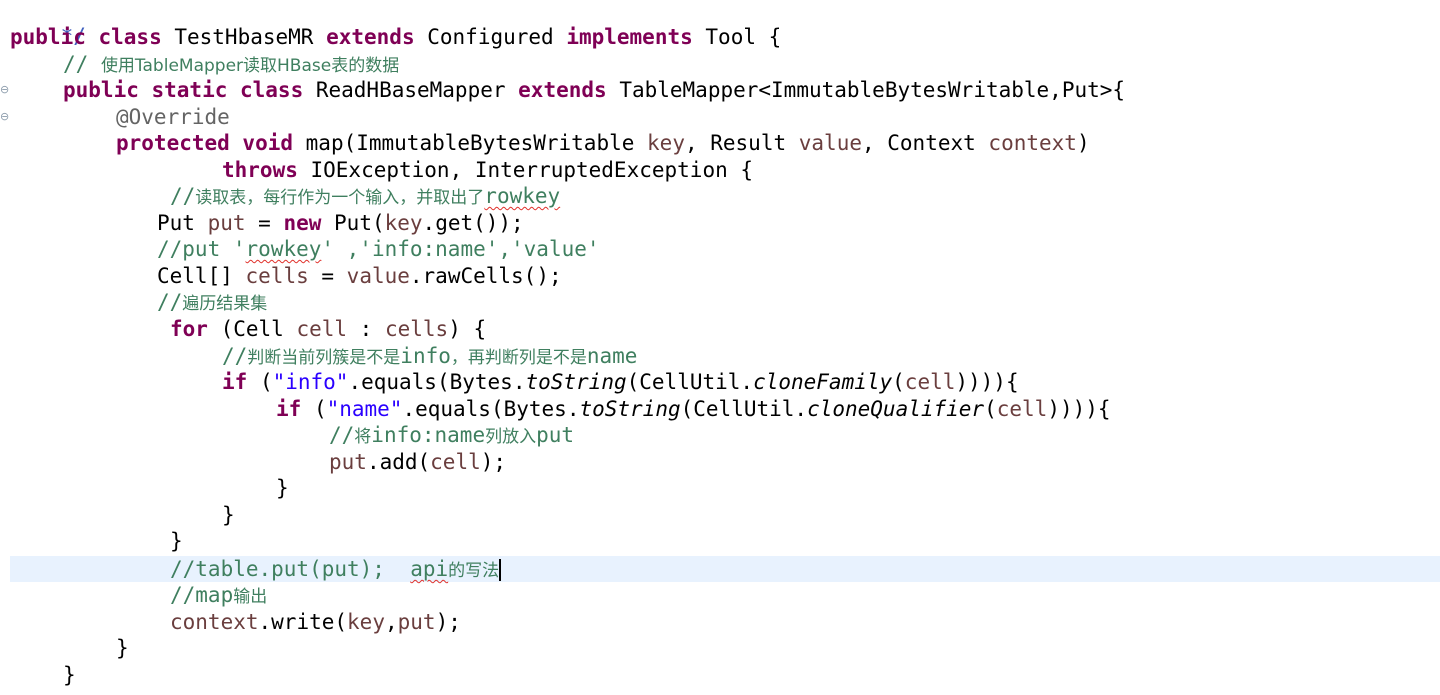  What do you see at coordinates (467, 329) in the screenshot?
I see `code-text: ) {` at bounding box center [467, 329].